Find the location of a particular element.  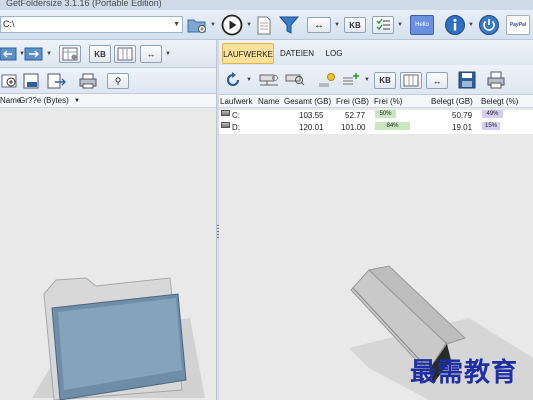

column-width-button-right: ↔ is located at coordinates (437, 80).